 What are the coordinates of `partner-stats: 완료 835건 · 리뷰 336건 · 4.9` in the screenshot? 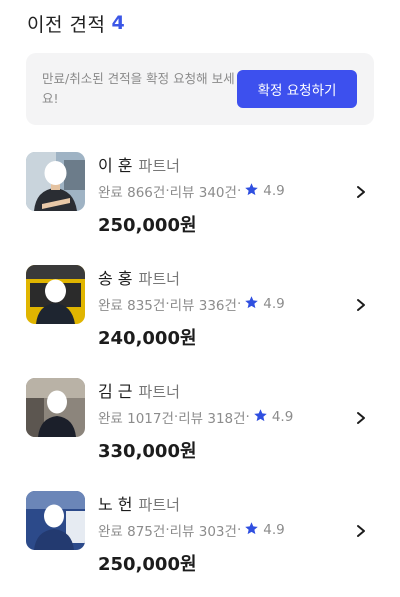 It's located at (191, 304).